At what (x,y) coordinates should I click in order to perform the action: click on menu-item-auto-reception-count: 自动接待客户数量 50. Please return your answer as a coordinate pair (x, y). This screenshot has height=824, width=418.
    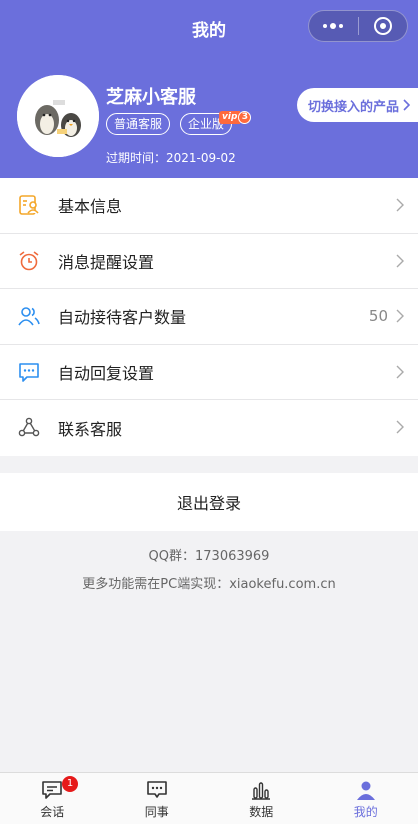
    Looking at the image, I should click on (209, 317).